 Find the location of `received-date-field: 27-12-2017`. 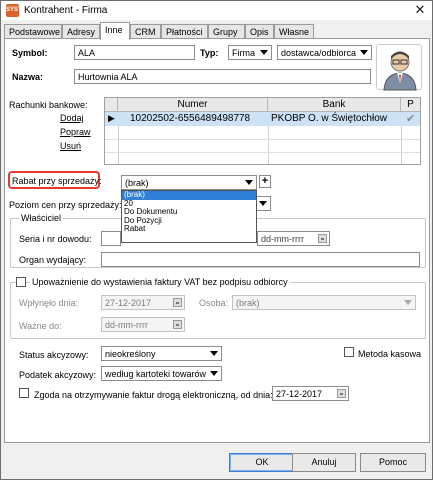

received-date-field: 27-12-2017 is located at coordinates (143, 302).